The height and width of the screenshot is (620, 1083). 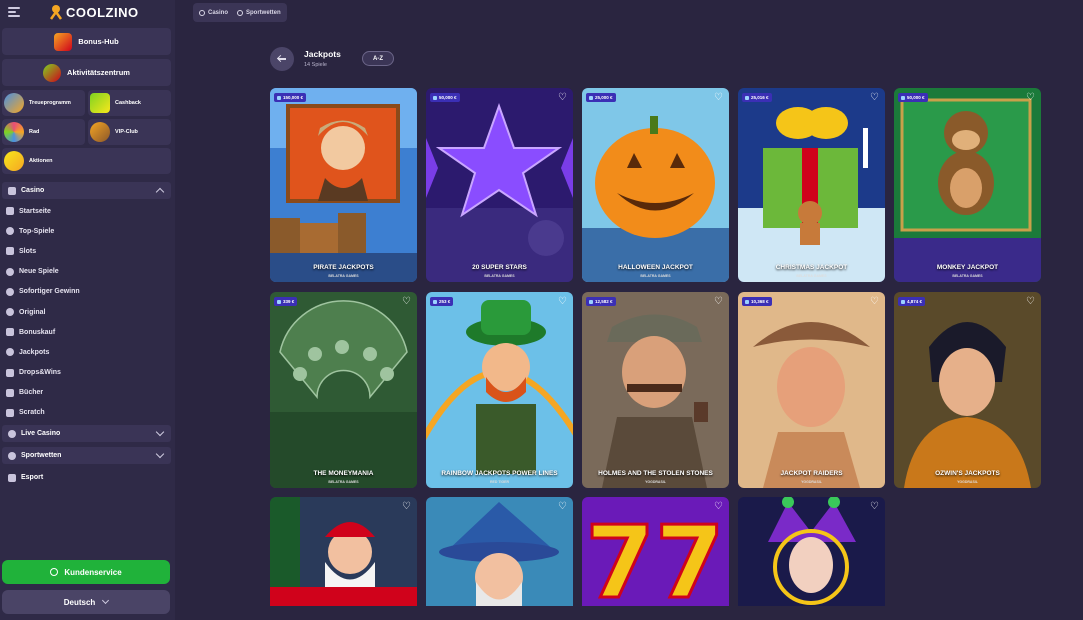 What do you see at coordinates (79, 602) in the screenshot?
I see `language-label: Deutsch` at bounding box center [79, 602].